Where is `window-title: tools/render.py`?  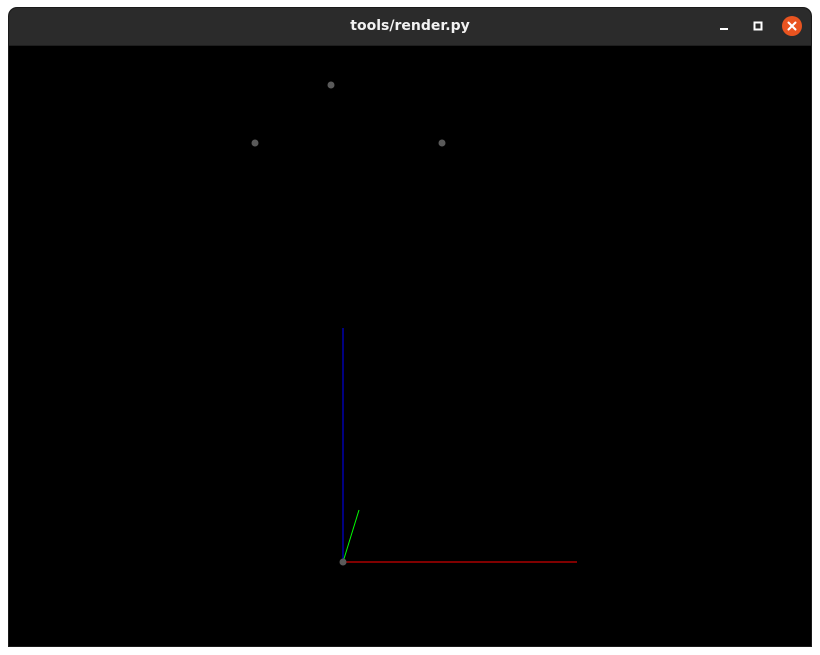 window-title: tools/render.py is located at coordinates (410, 26).